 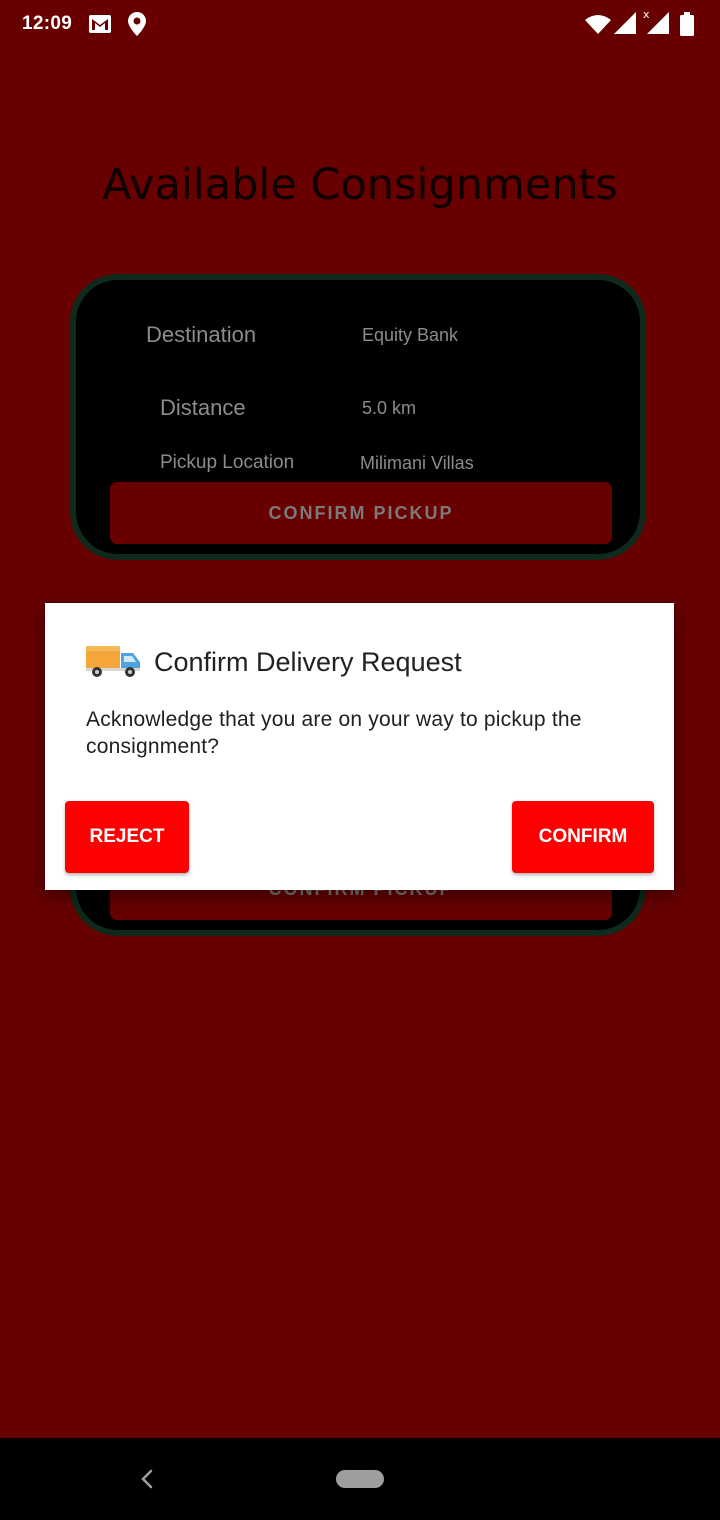 What do you see at coordinates (147, 1479) in the screenshot?
I see `back-icon` at bounding box center [147, 1479].